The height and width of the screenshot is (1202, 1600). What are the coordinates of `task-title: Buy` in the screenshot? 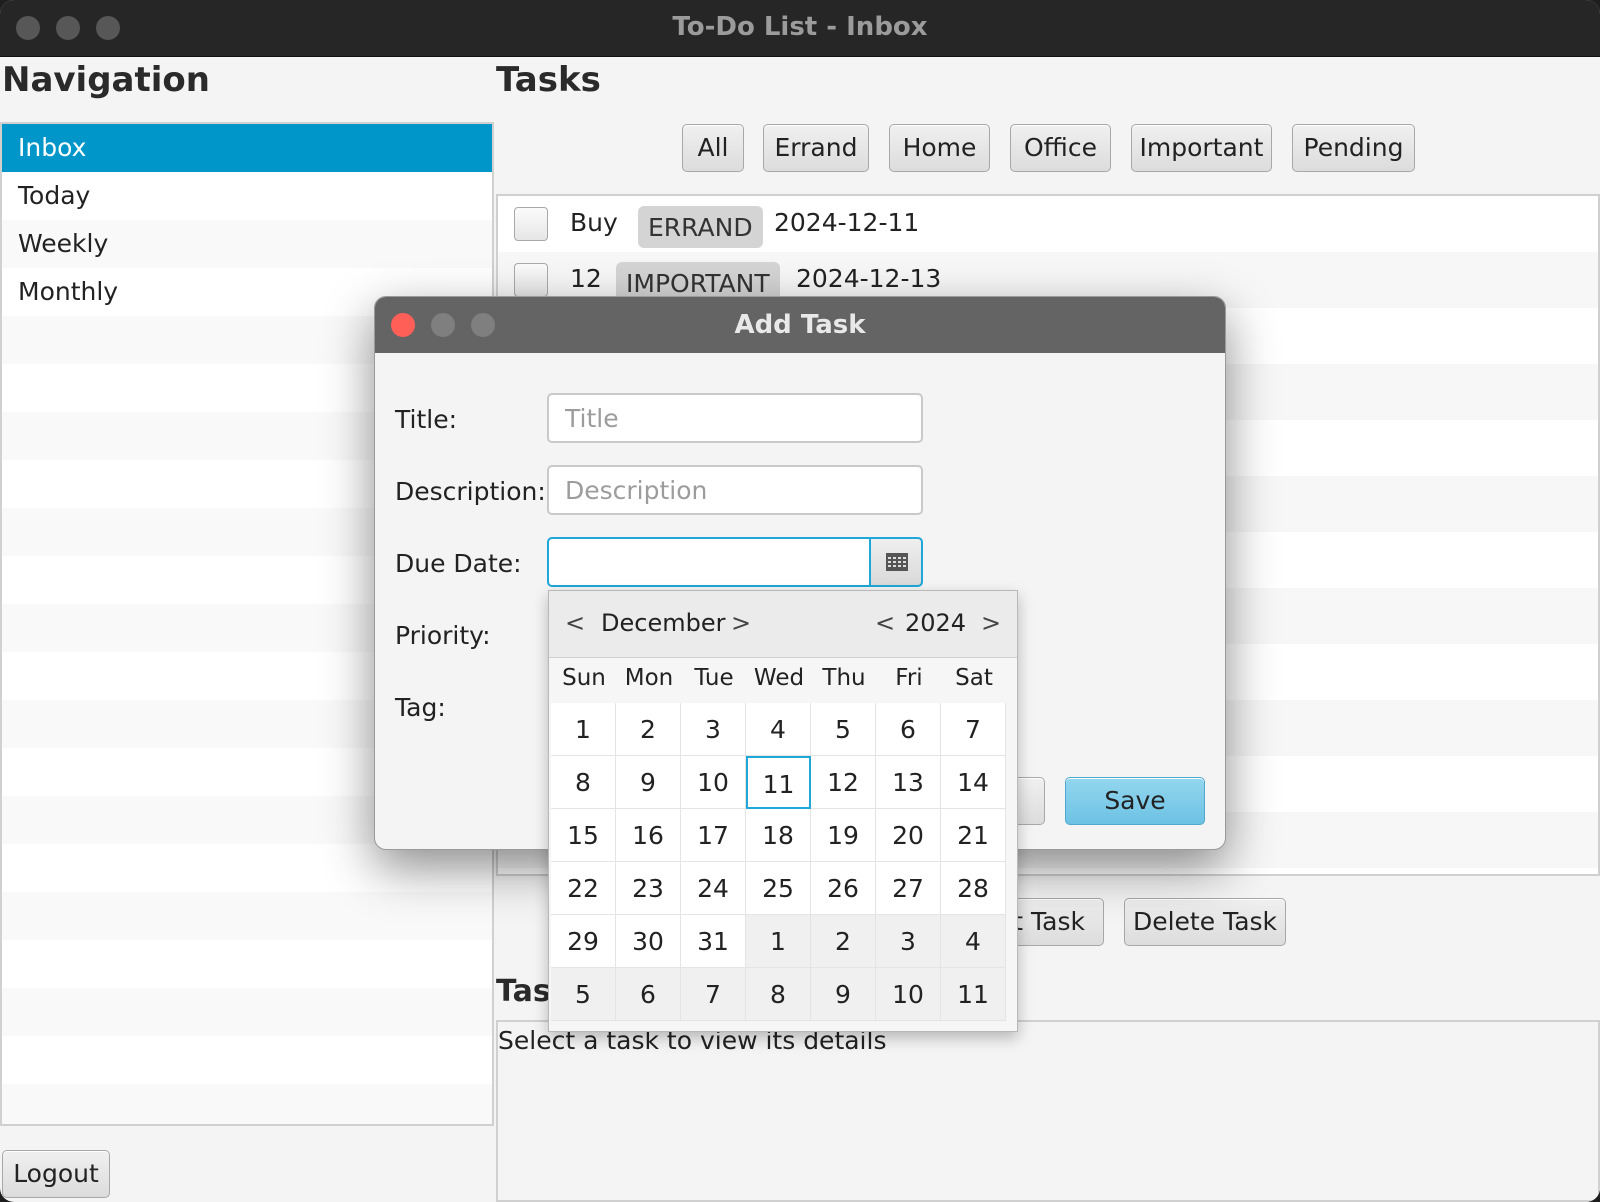 It's located at (594, 222).